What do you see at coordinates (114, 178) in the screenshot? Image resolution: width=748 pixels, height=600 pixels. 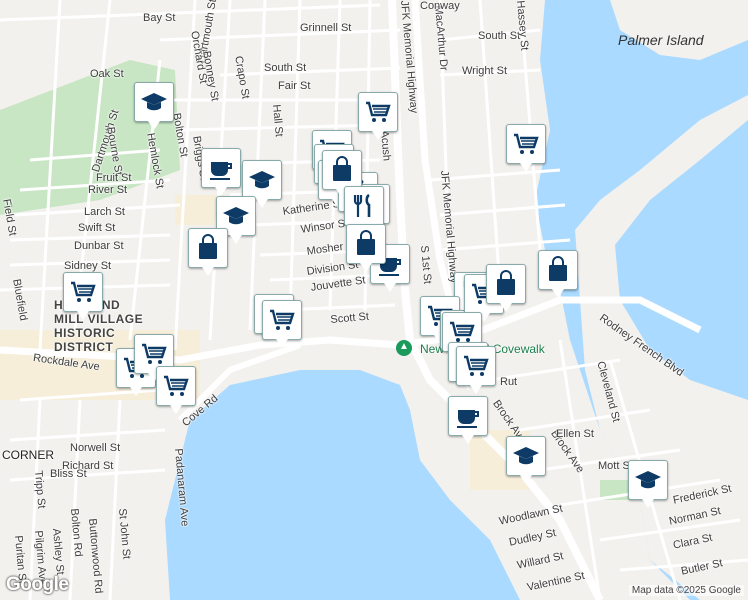 I see `street-label: Fruit St` at bounding box center [114, 178].